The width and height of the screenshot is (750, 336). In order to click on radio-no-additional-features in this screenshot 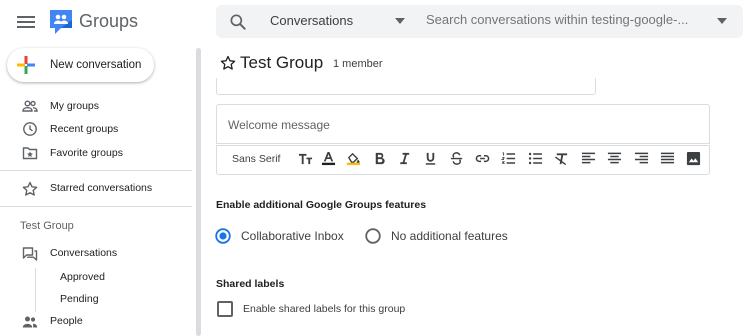, I will do `click(373, 236)`.